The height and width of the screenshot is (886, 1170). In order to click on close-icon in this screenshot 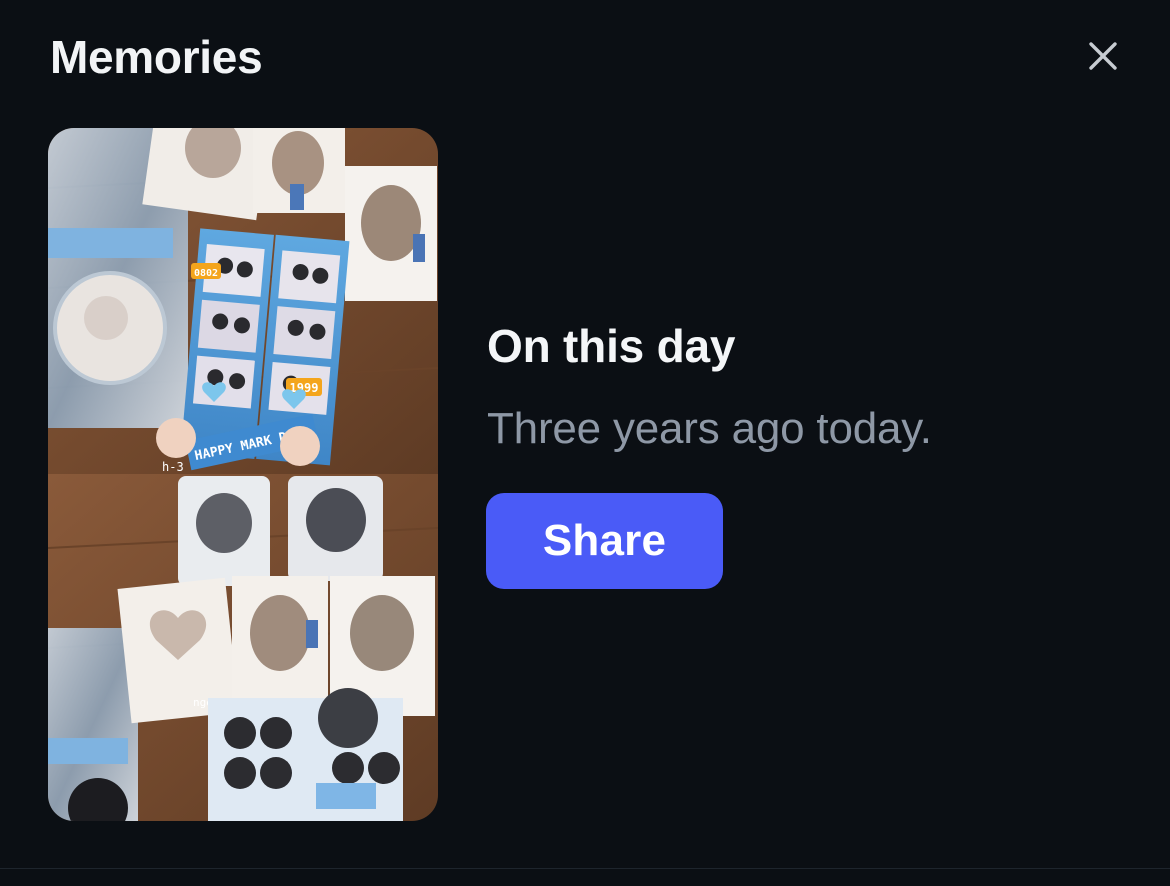, I will do `click(1103, 56)`.